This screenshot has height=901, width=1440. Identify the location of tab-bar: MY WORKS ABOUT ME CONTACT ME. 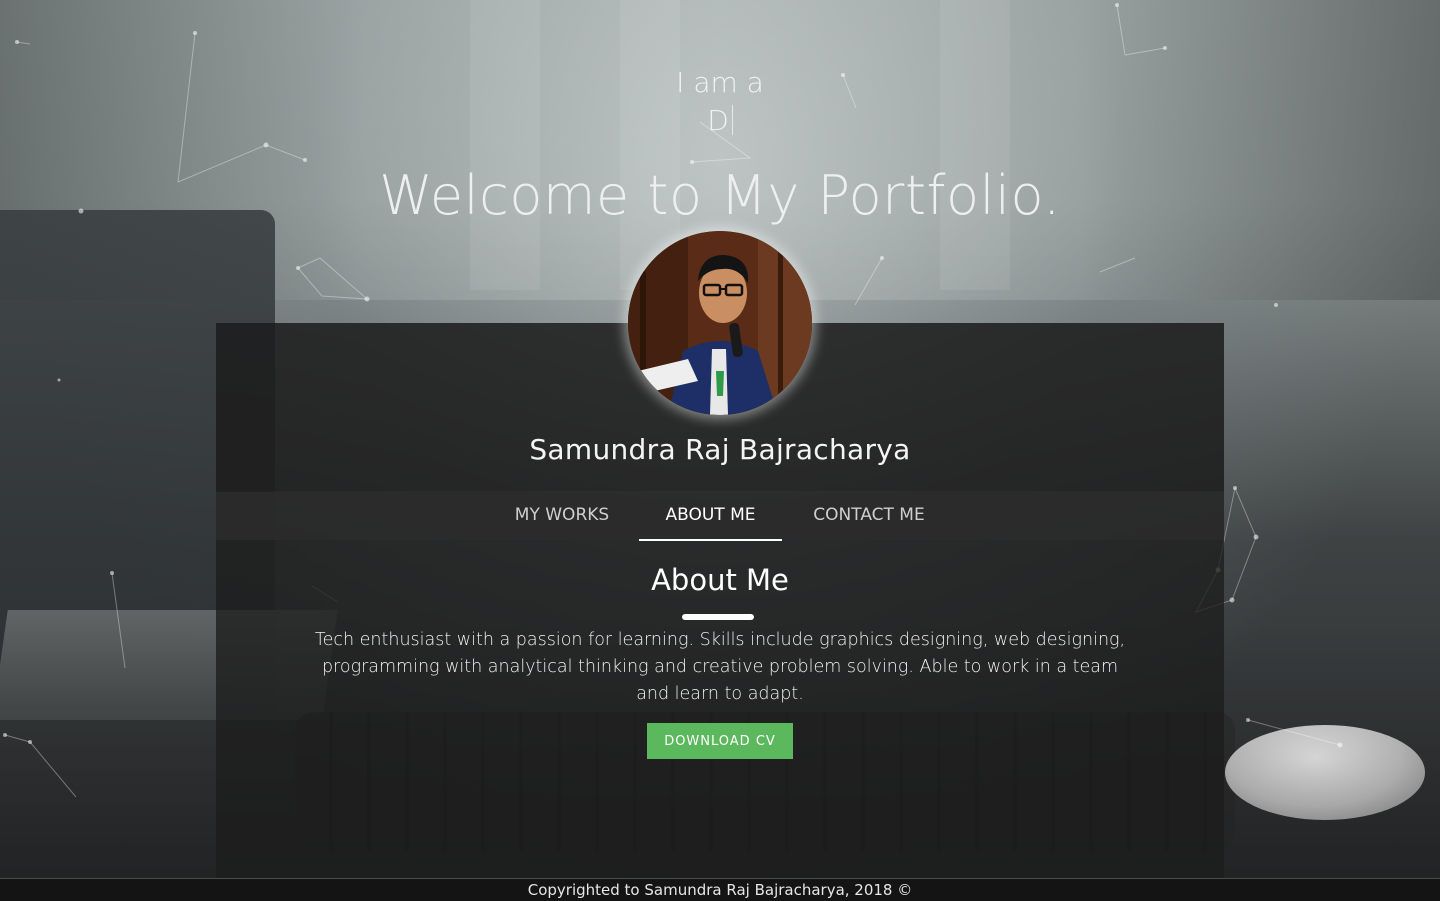
(720, 516).